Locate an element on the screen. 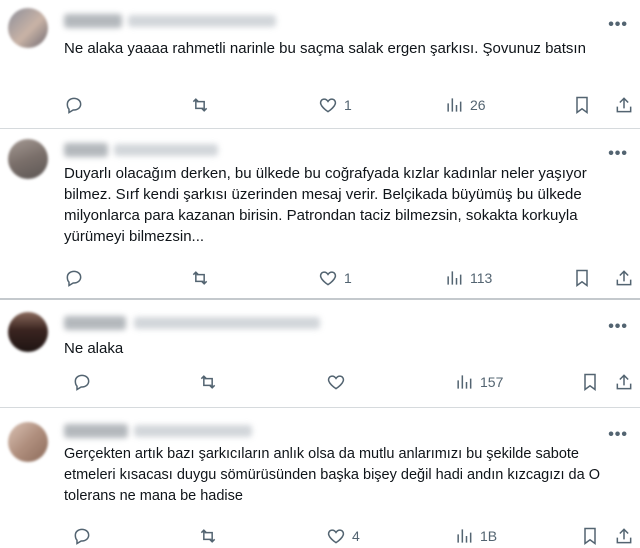  views-count: 113 is located at coordinates (481, 278).